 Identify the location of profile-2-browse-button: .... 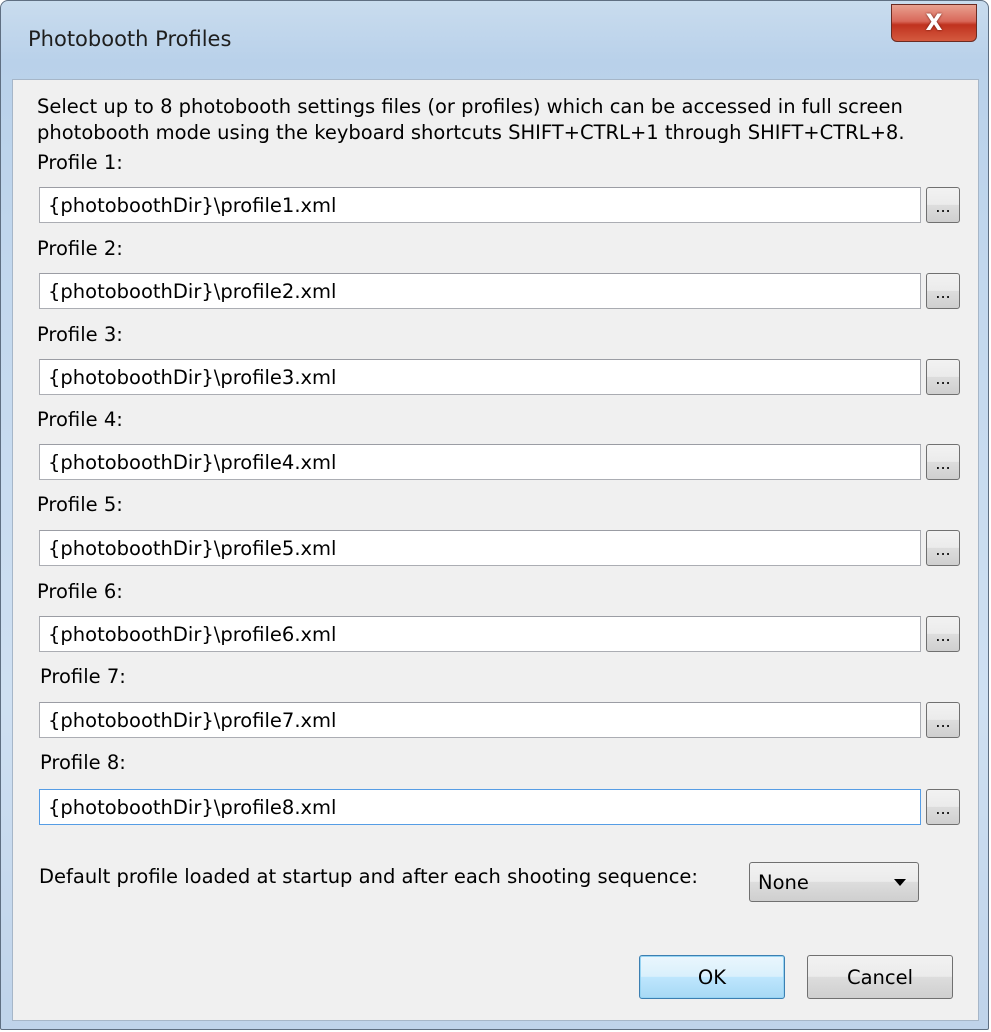
(943, 291).